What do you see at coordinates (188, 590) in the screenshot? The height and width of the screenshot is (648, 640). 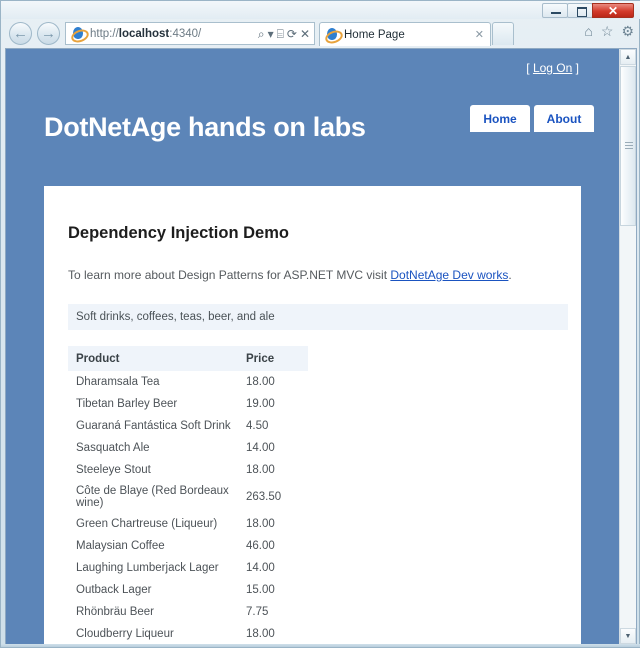 I see `table-row: Outback Lager 15.00` at bounding box center [188, 590].